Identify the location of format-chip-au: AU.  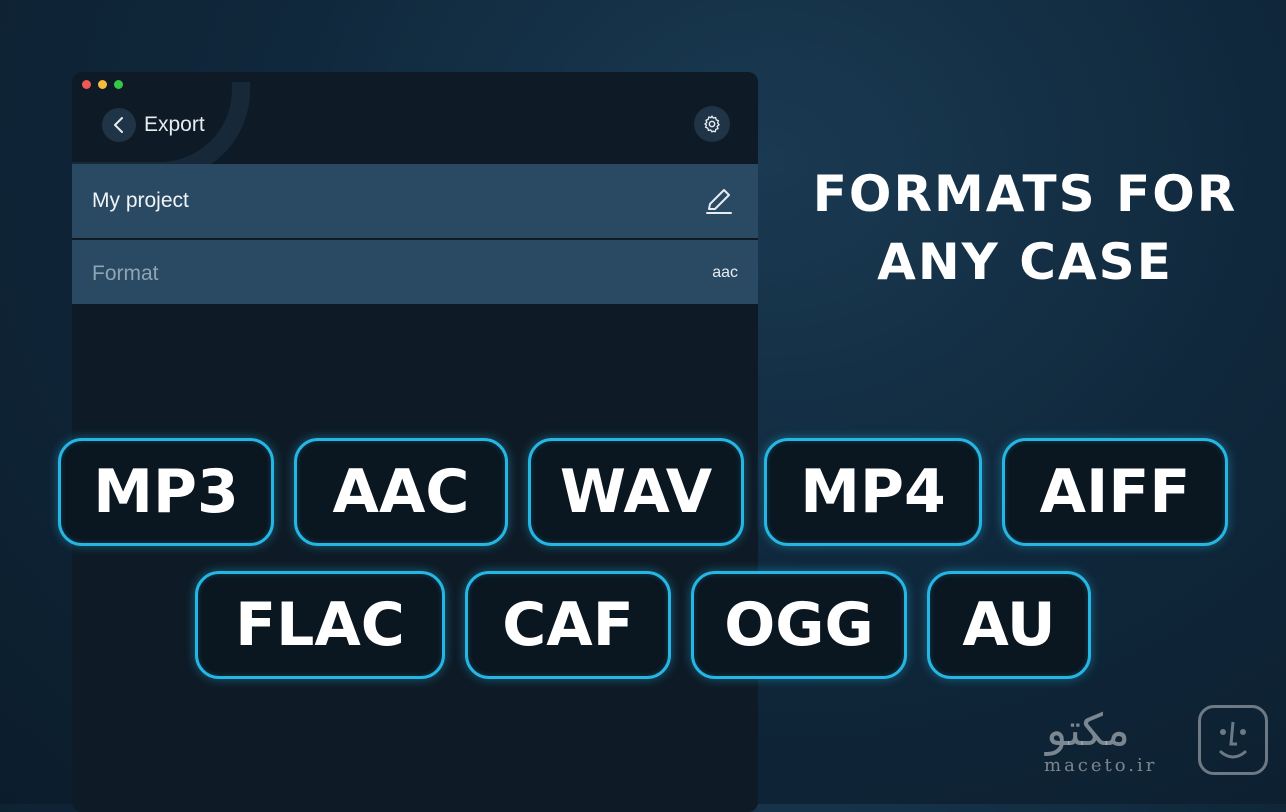
(1009, 625).